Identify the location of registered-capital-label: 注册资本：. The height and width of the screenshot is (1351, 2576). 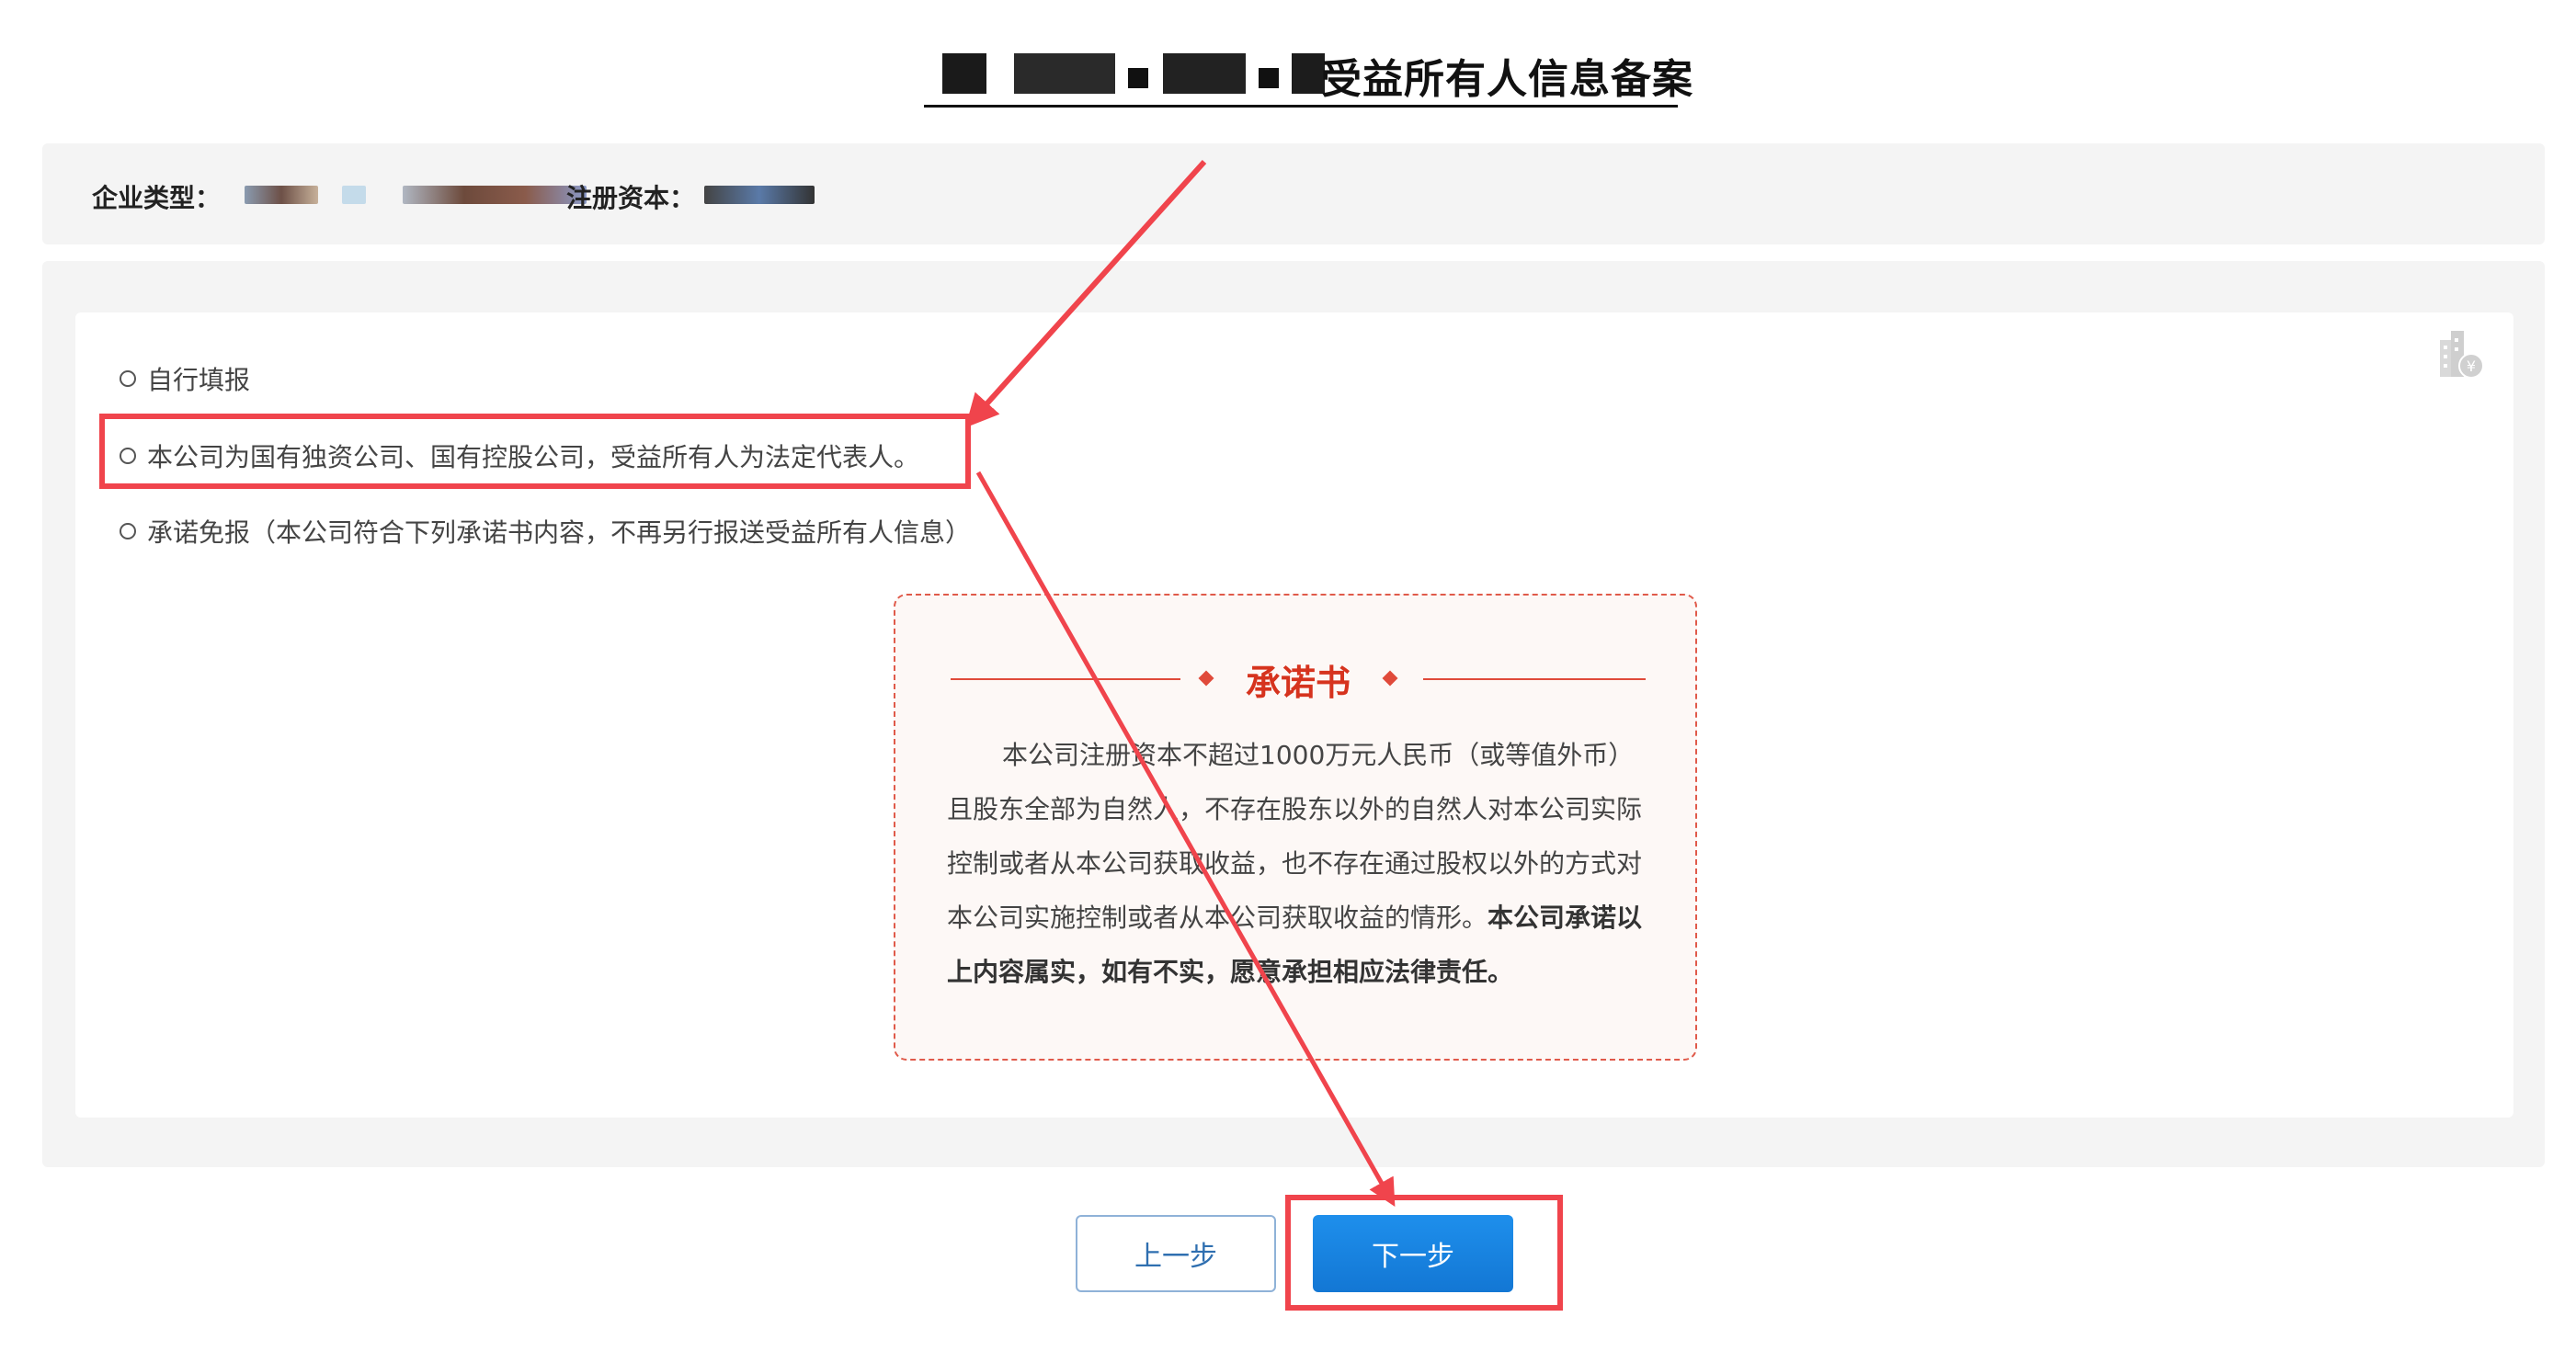
(631, 198).